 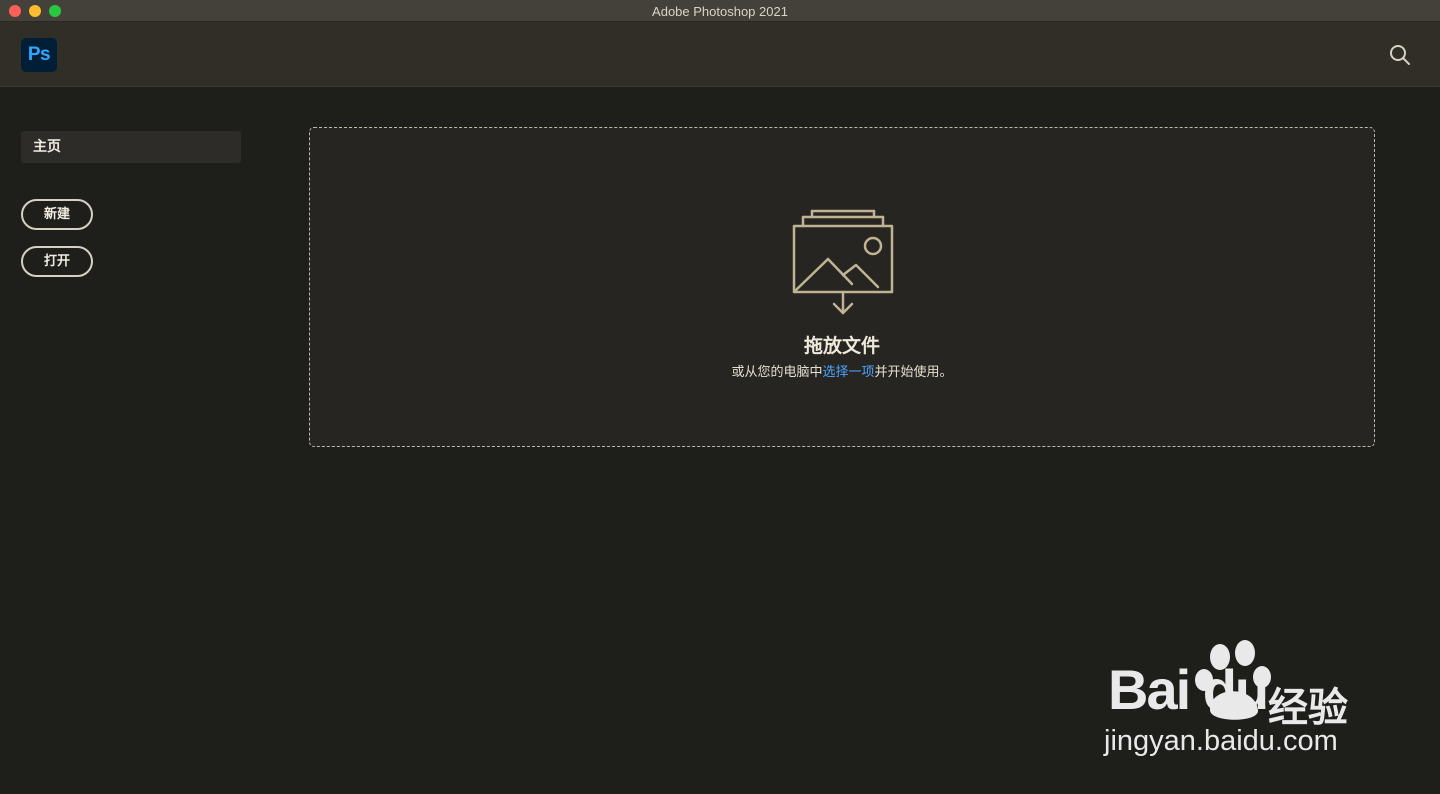 I want to click on window-title: Adobe Photoshop 2021, so click(x=720, y=11).